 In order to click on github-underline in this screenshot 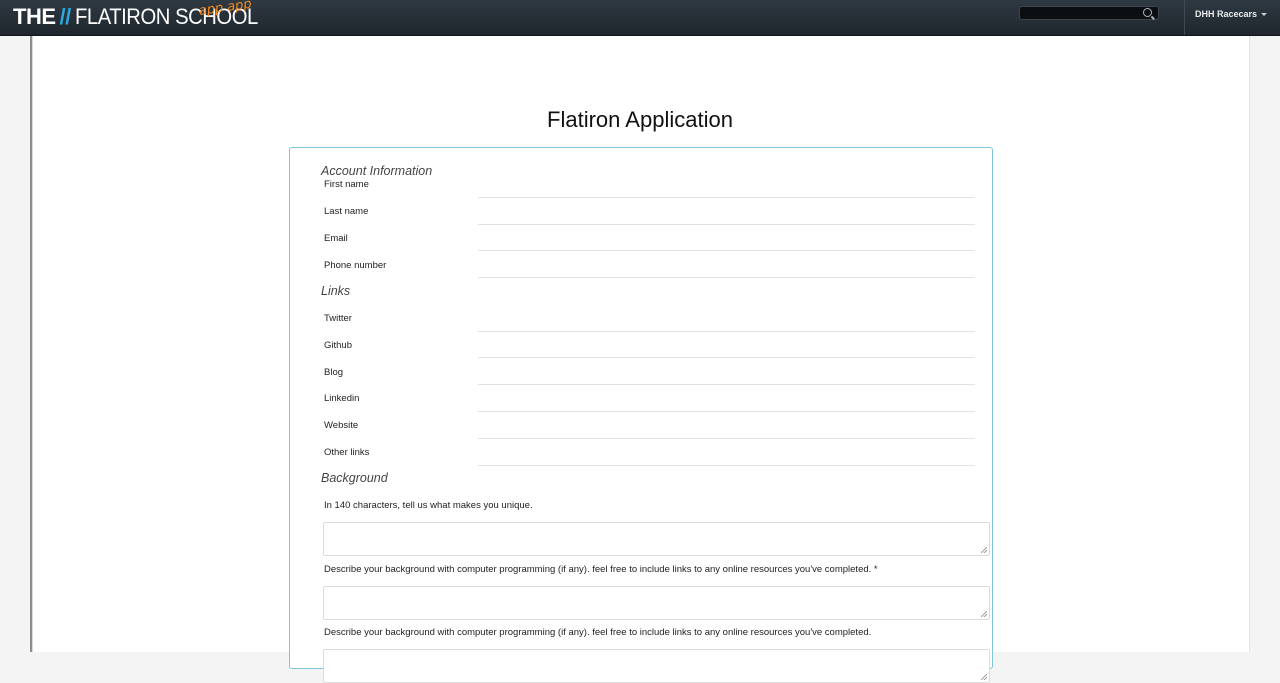, I will do `click(726, 357)`.